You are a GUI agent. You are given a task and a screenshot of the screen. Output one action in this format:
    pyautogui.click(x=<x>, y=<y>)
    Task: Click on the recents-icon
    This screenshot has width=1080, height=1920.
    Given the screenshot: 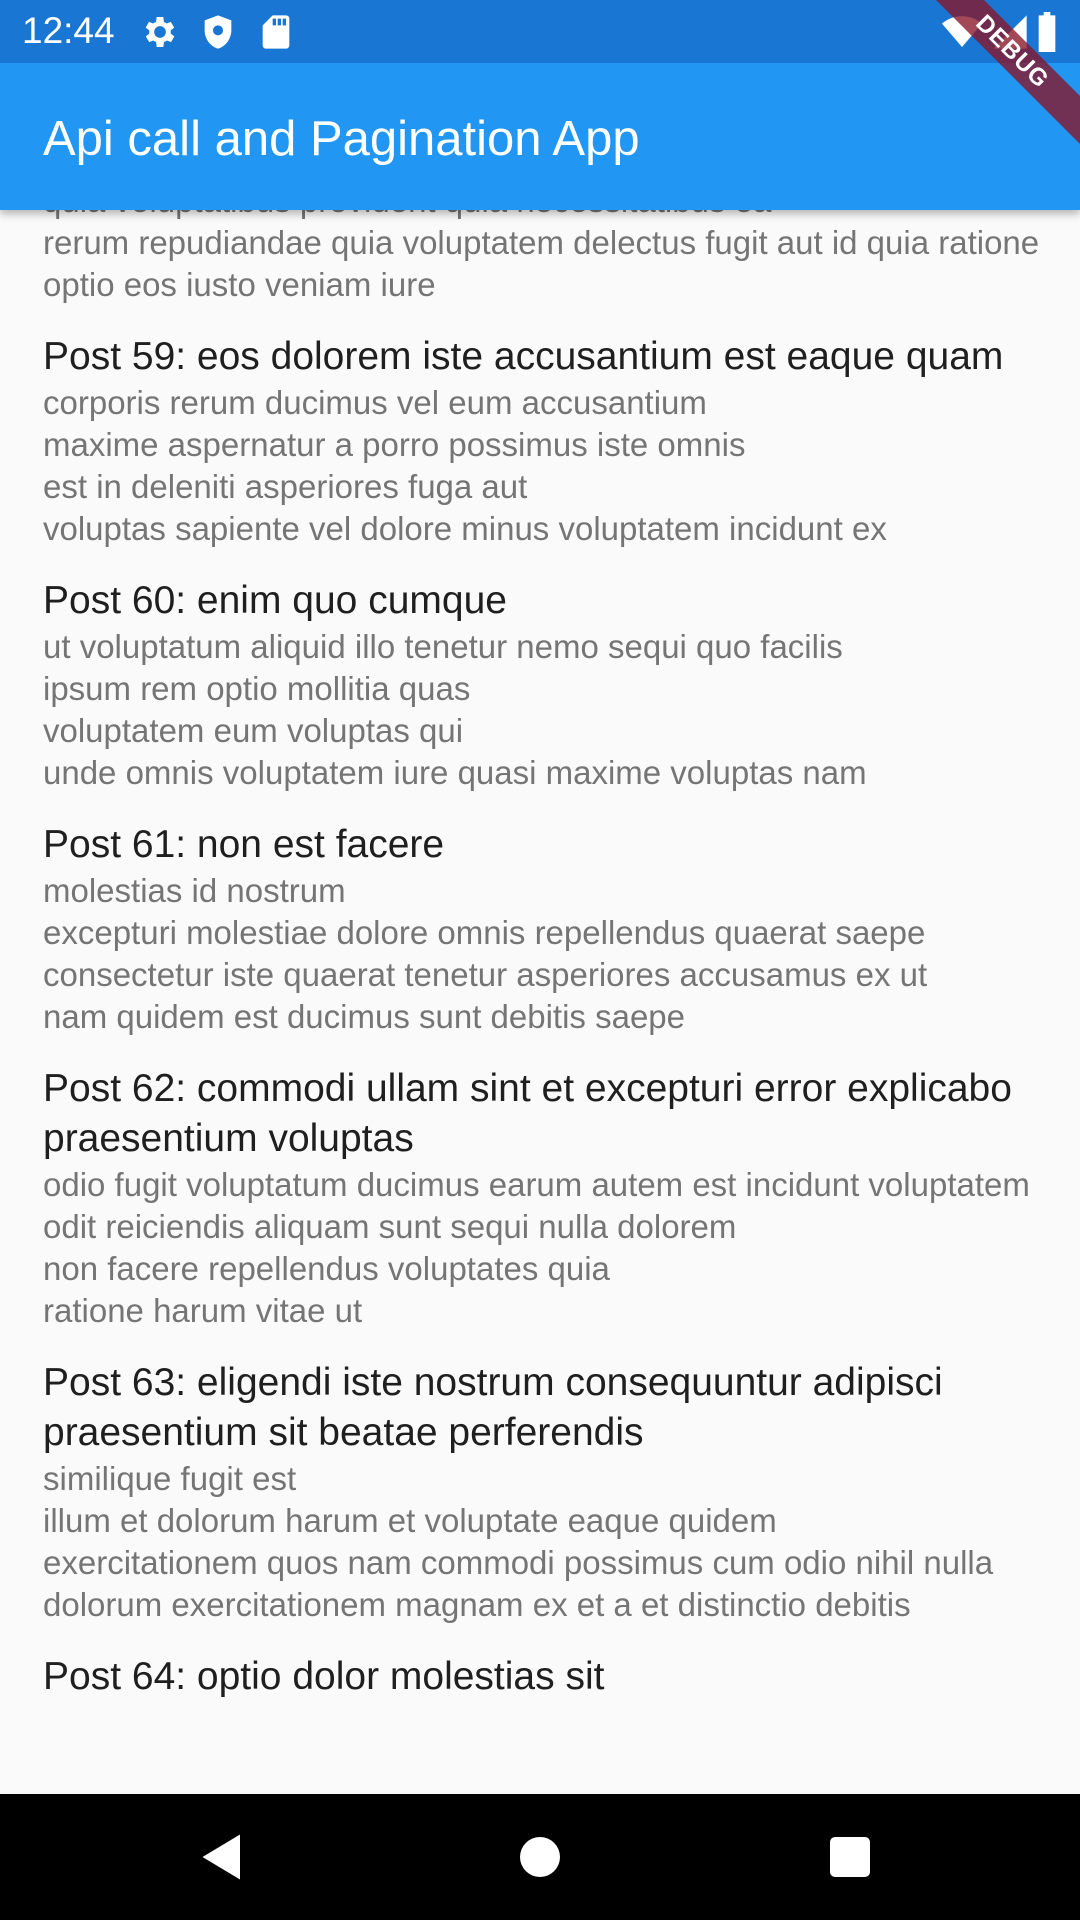 What is the action you would take?
    pyautogui.click(x=850, y=1857)
    